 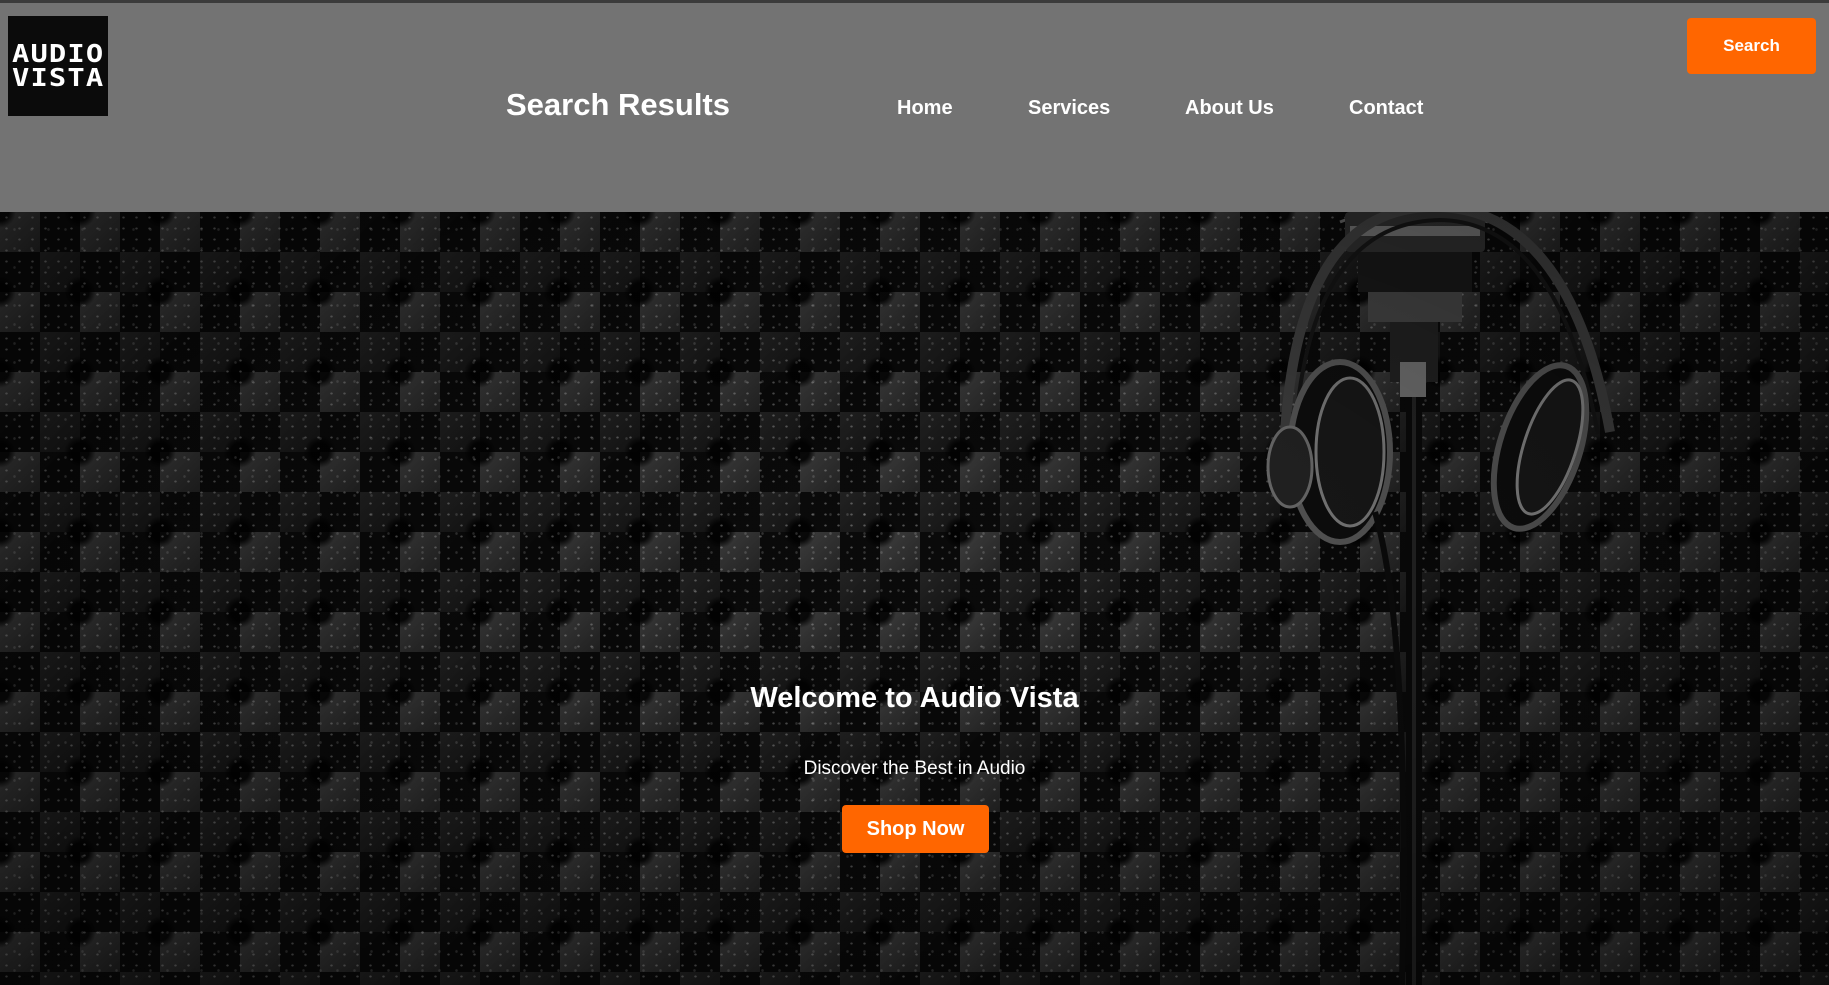 What do you see at coordinates (1069, 108) in the screenshot?
I see `nav-services-link: Services` at bounding box center [1069, 108].